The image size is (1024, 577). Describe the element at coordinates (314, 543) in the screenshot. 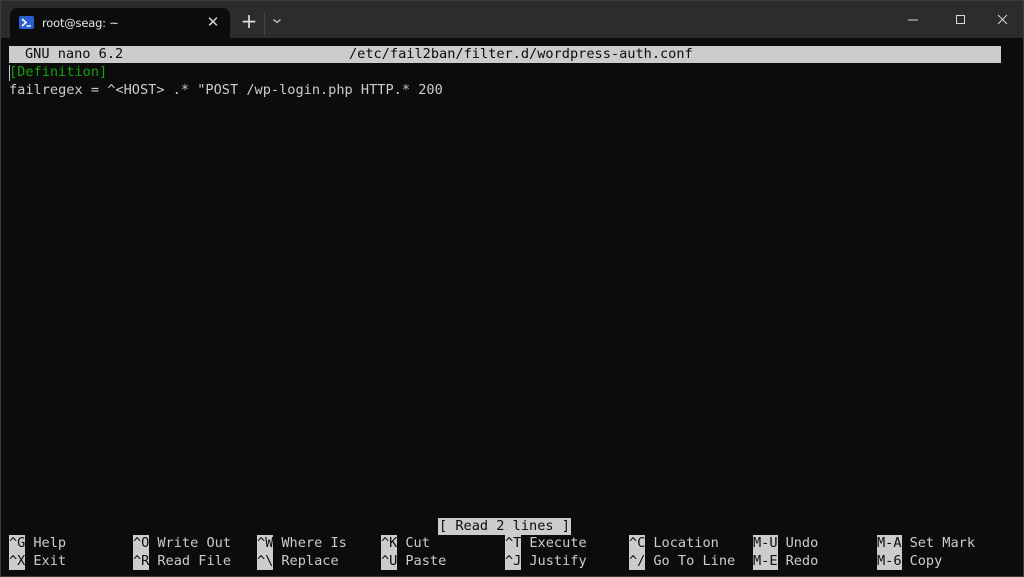

I see `shortcut-label: Where Is` at that location.